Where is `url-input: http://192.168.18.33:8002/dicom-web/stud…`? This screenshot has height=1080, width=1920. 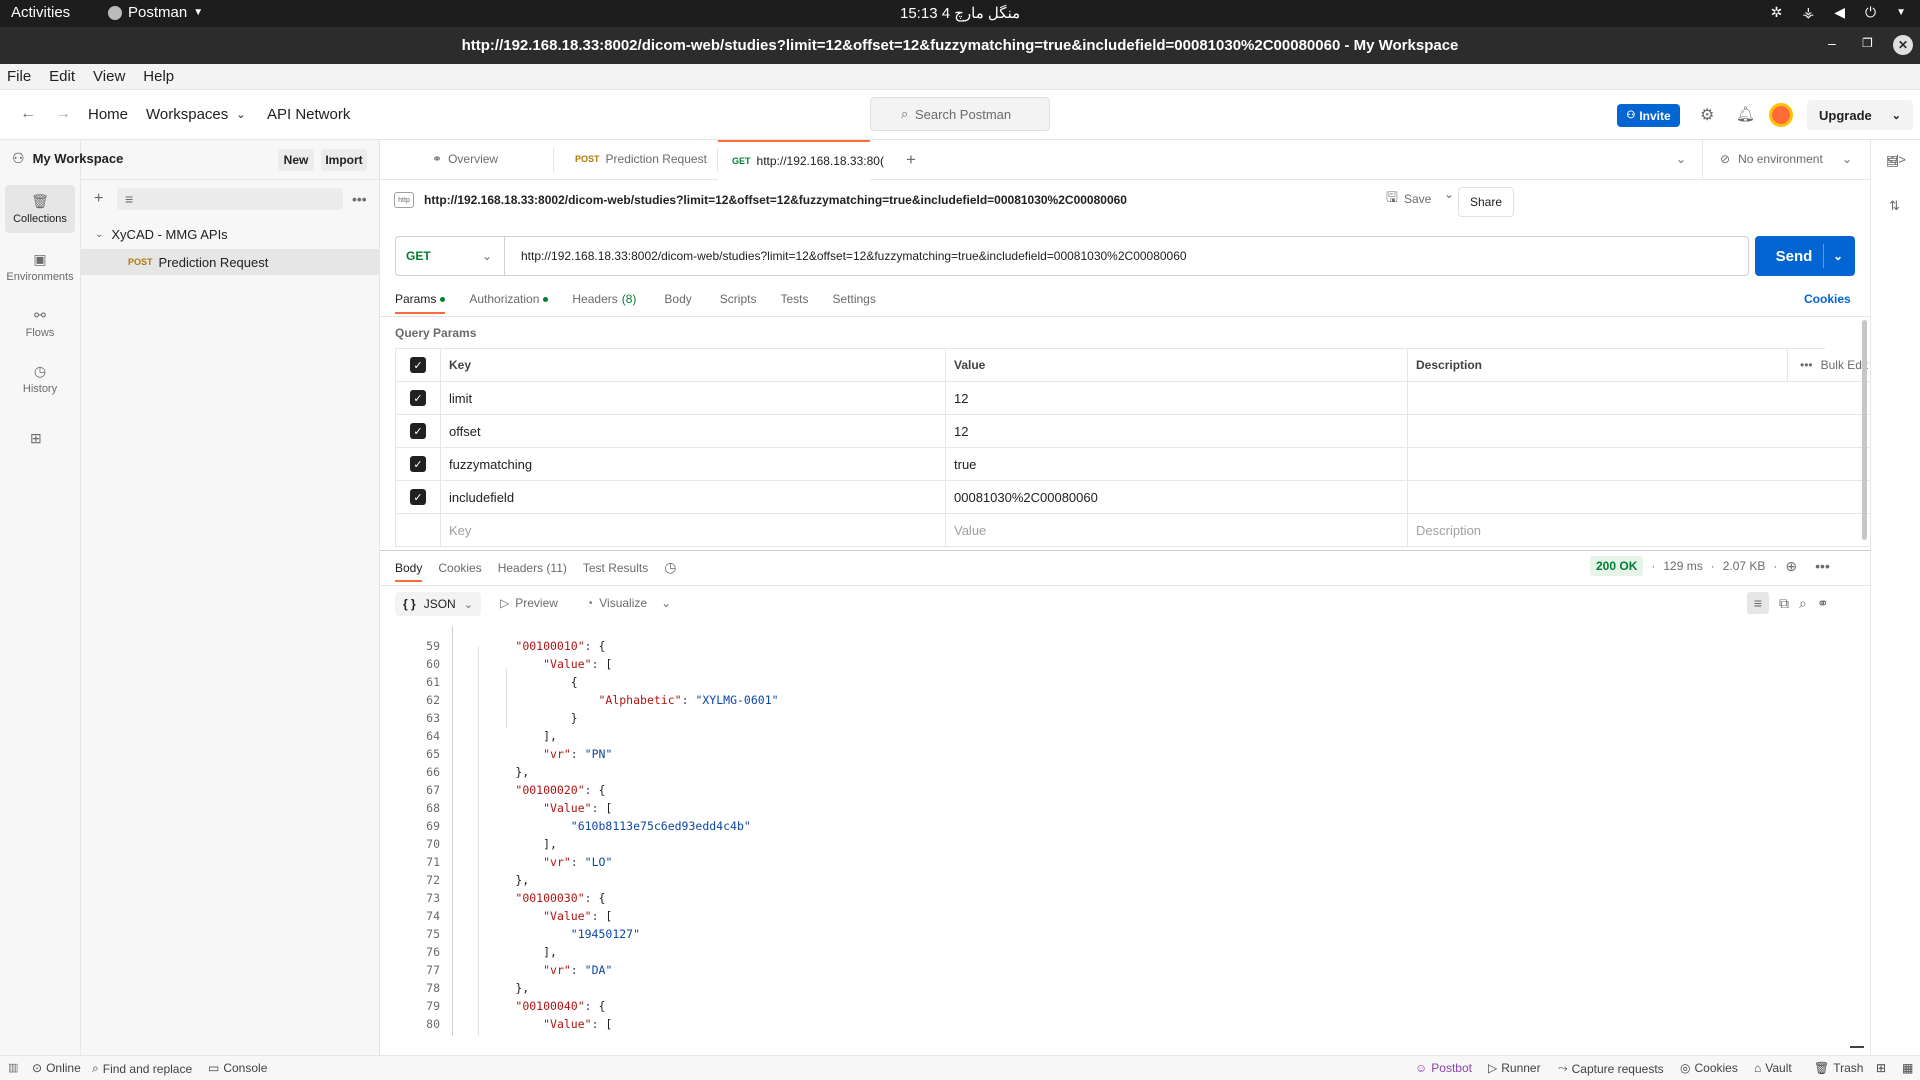 url-input: http://192.168.18.33:8002/dicom-web/stud… is located at coordinates (854, 256).